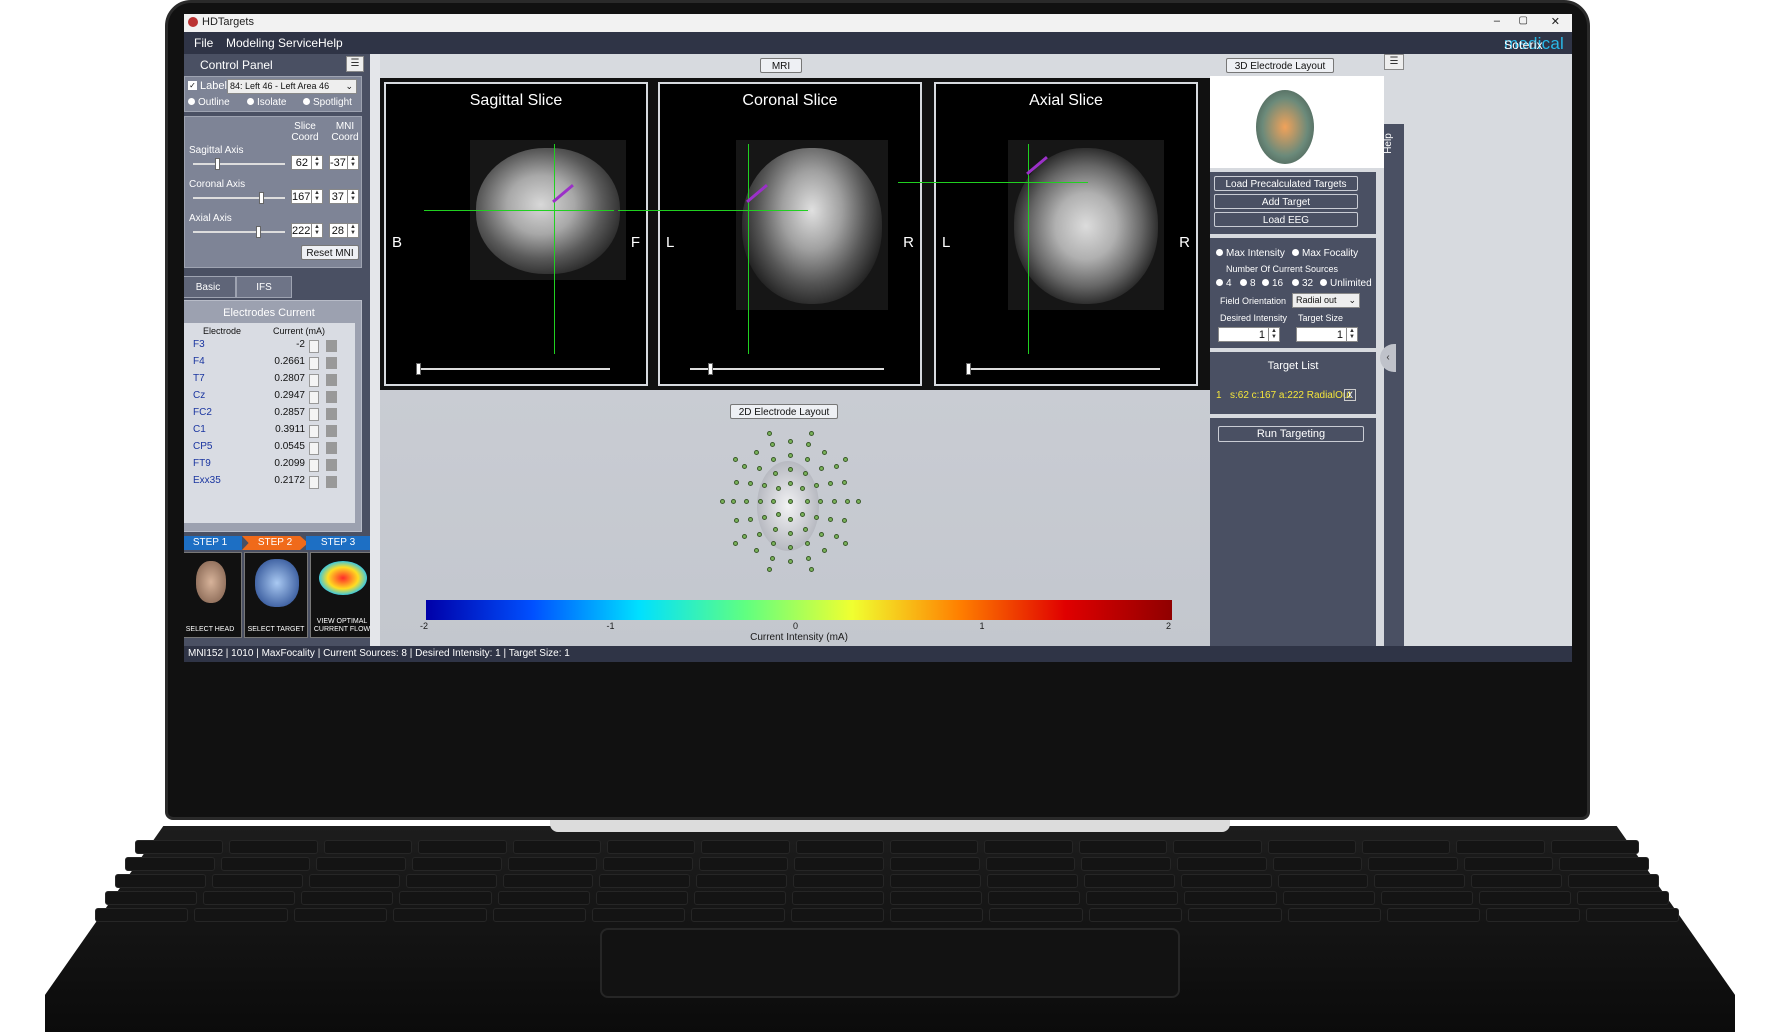  What do you see at coordinates (289, 446) in the screenshot?
I see `electrode-current: 0.0545` at bounding box center [289, 446].